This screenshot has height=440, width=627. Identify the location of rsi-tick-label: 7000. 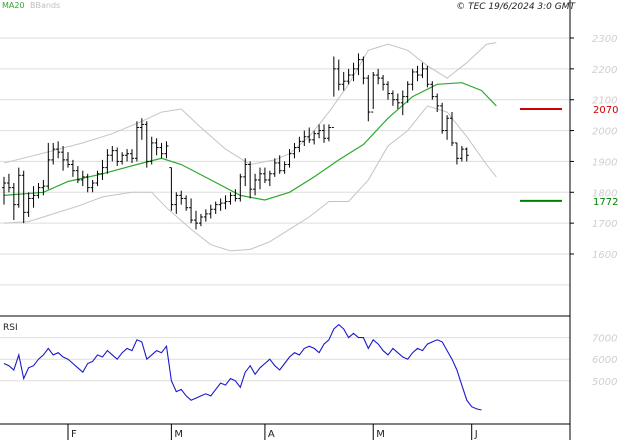
(604, 339).